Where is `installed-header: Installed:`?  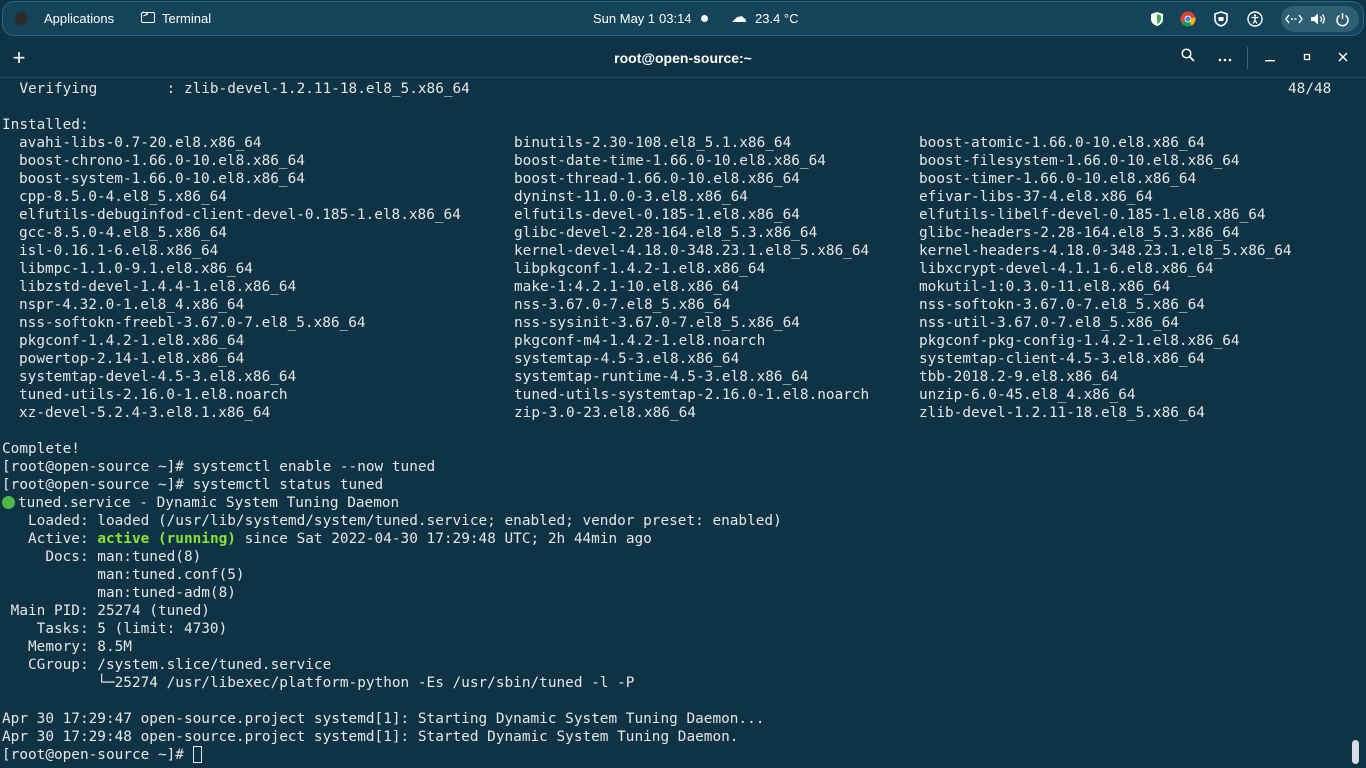
installed-header: Installed: is located at coordinates (45, 125).